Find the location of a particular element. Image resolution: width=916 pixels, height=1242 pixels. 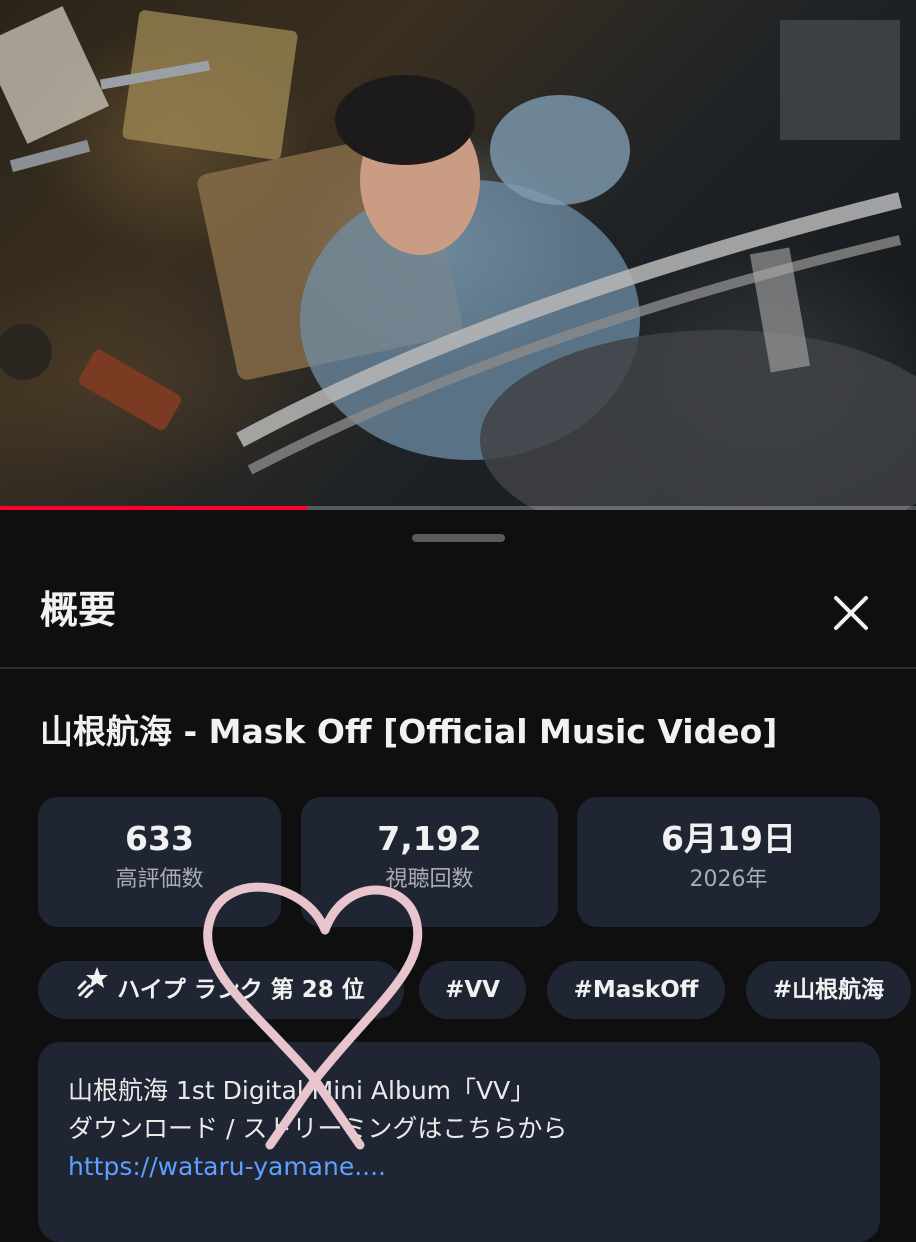

drag-handle is located at coordinates (458, 538).